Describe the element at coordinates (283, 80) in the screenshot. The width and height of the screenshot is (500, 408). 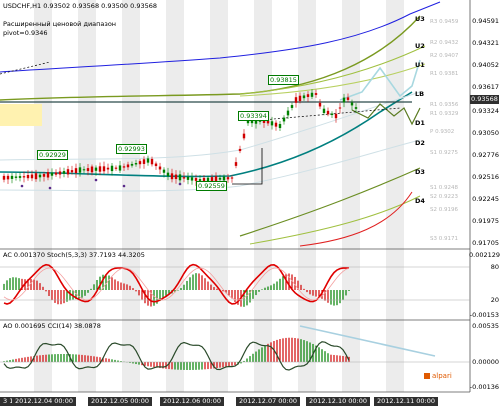
I see `price-flag: 0.93815` at that location.